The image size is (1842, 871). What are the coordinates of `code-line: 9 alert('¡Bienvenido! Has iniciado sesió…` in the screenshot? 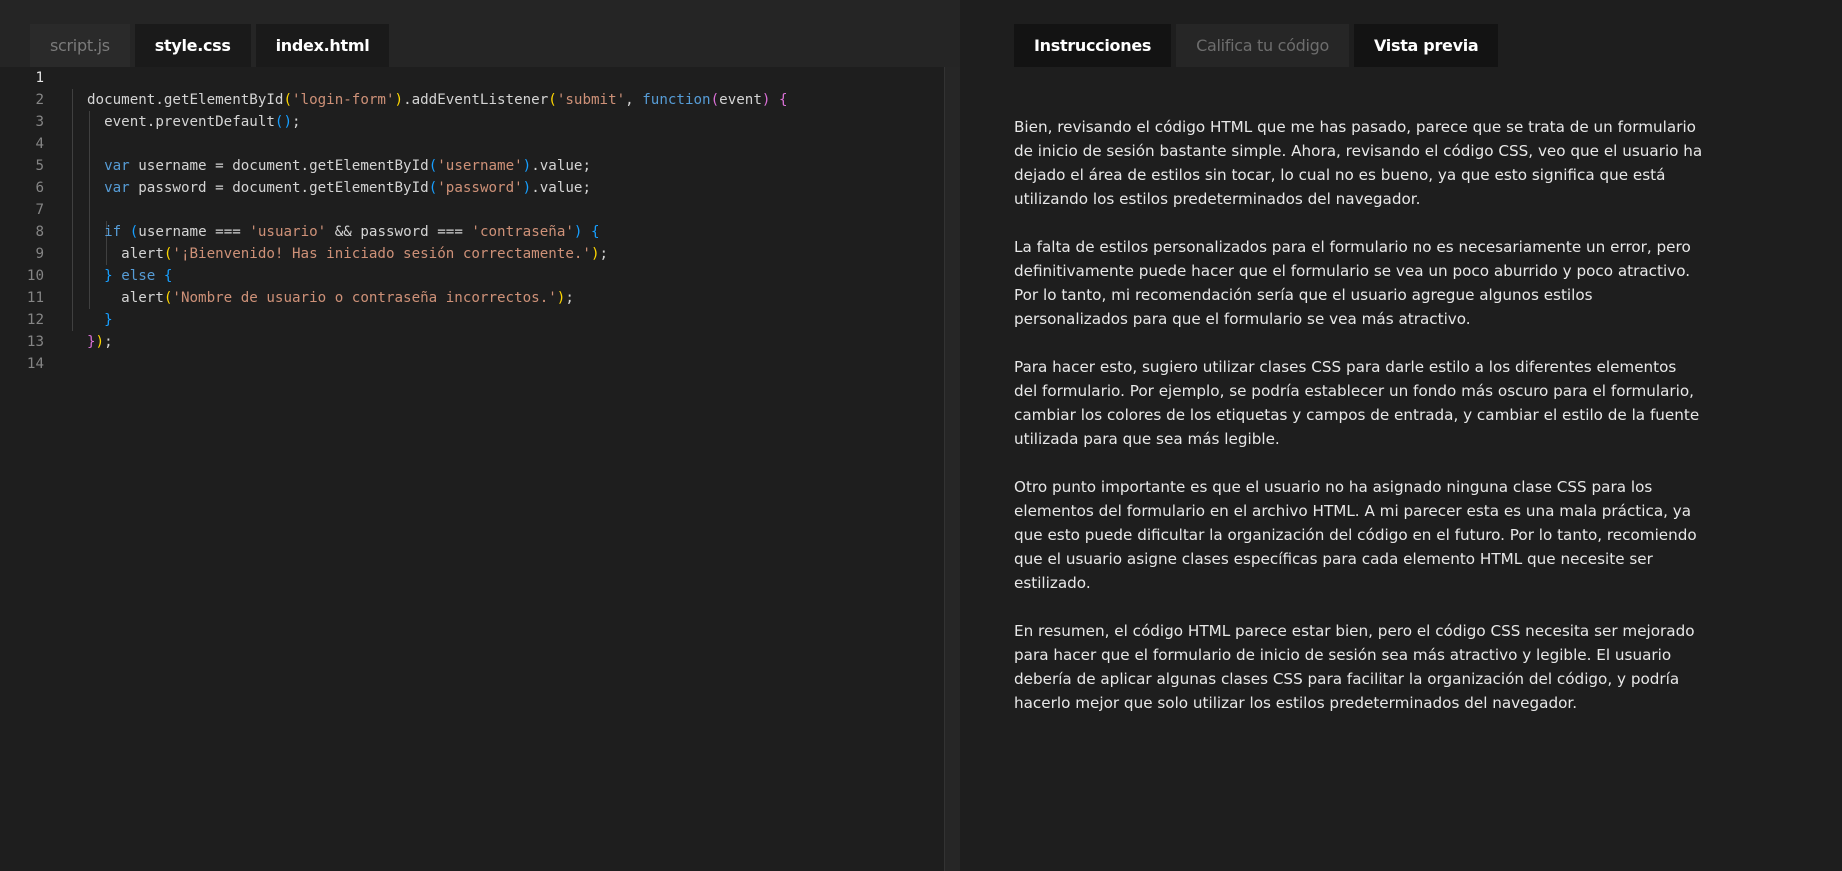 It's located at (304, 254).